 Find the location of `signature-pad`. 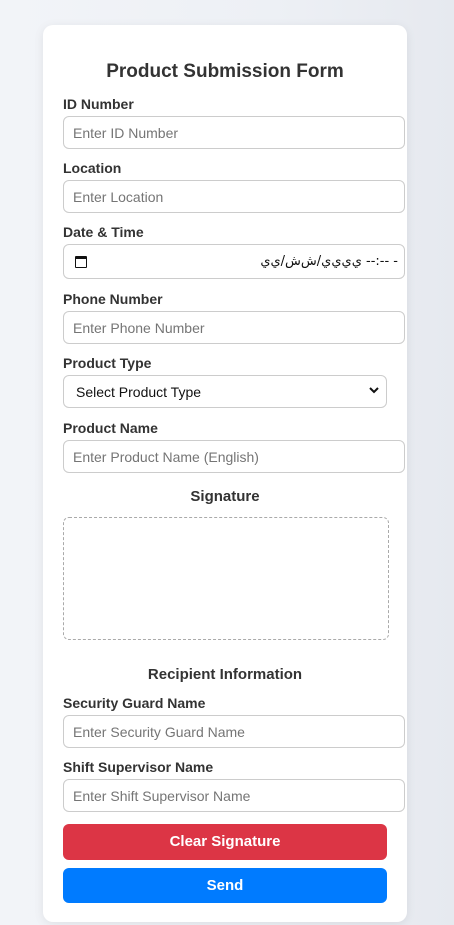

signature-pad is located at coordinates (226, 578).